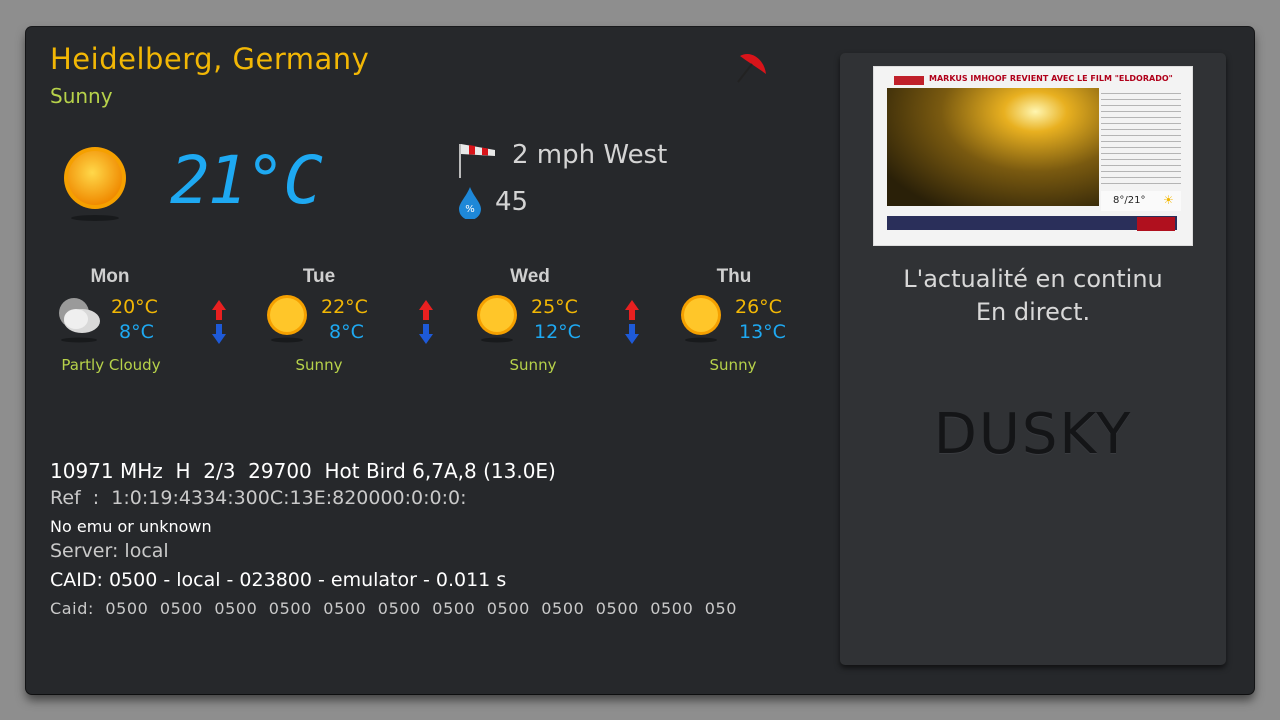  Describe the element at coordinates (1033, 434) in the screenshot. I see `skin-name: DUSKY` at that location.